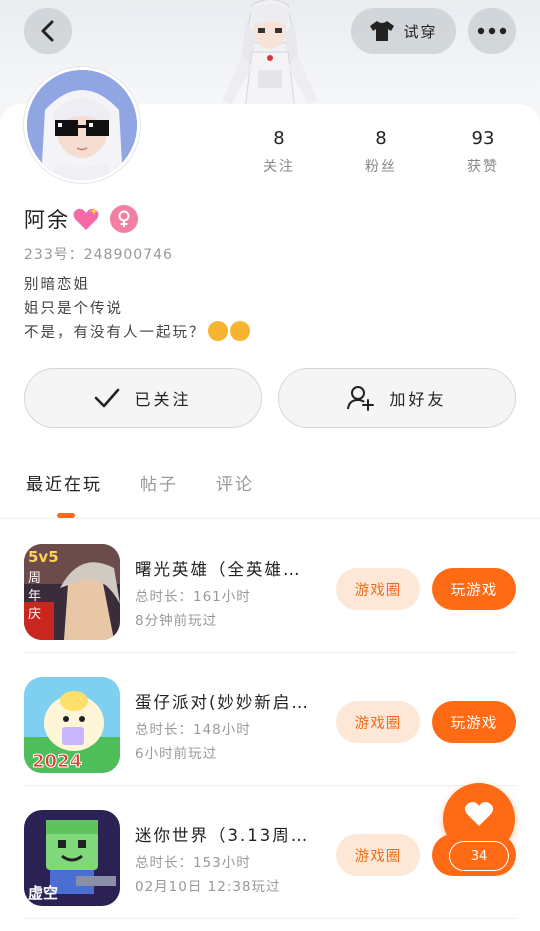  I want to click on avatar, so click(82, 125).